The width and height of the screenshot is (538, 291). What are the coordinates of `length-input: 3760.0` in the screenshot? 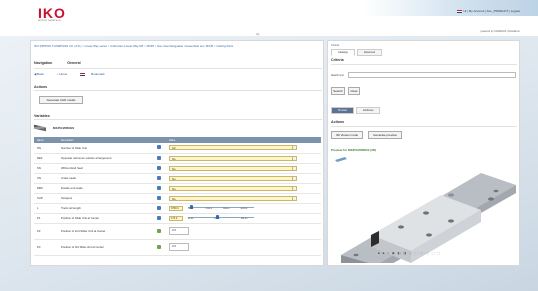 It's located at (176, 208).